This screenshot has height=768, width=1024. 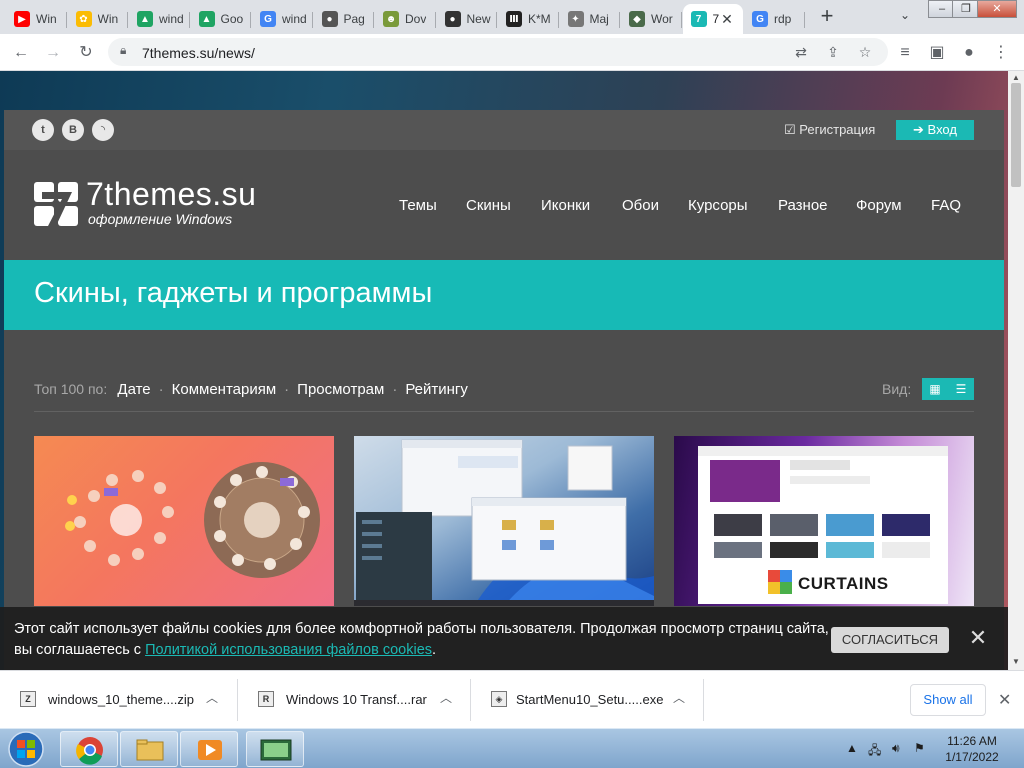 I want to click on app-taskbar-button, so click(x=275, y=749).